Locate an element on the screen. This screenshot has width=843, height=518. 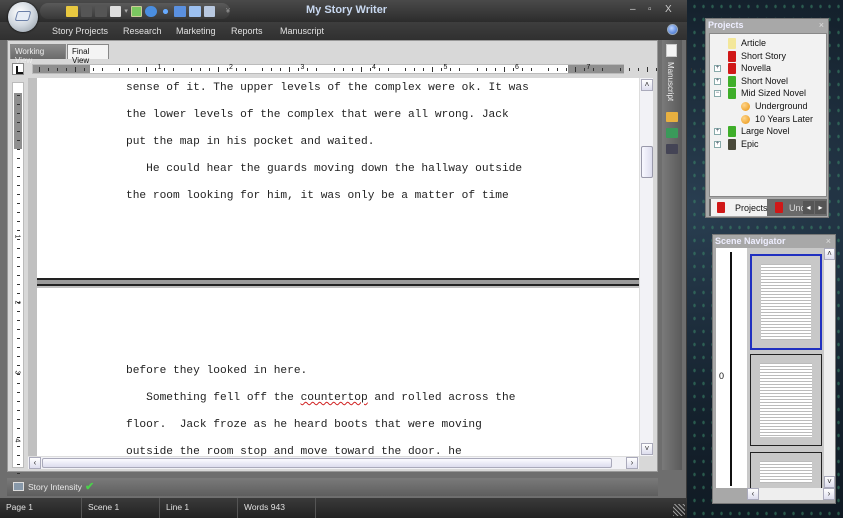
tab-scroll-right: ▸ is located at coordinates (820, 207).